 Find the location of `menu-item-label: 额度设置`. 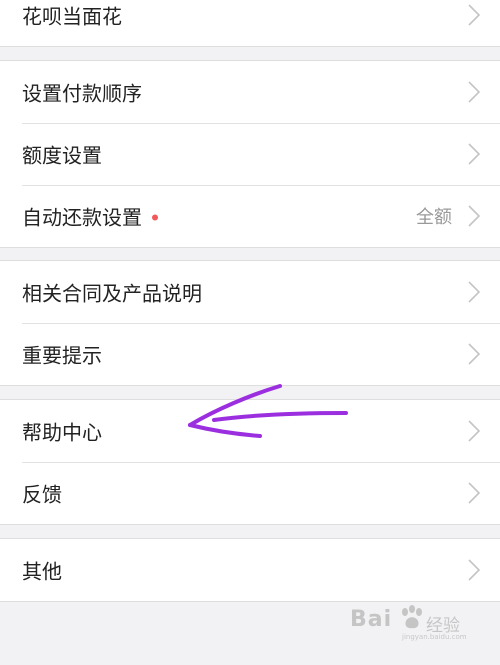

menu-item-label: 额度设置 is located at coordinates (62, 155).